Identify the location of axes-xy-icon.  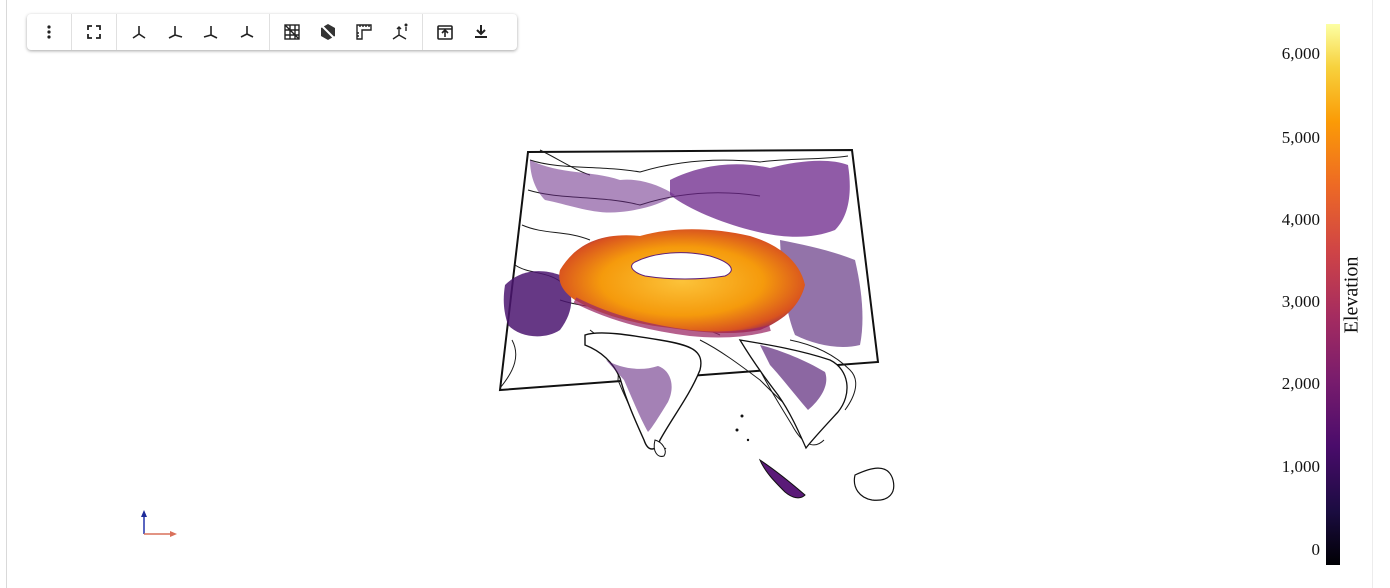
(139, 32).